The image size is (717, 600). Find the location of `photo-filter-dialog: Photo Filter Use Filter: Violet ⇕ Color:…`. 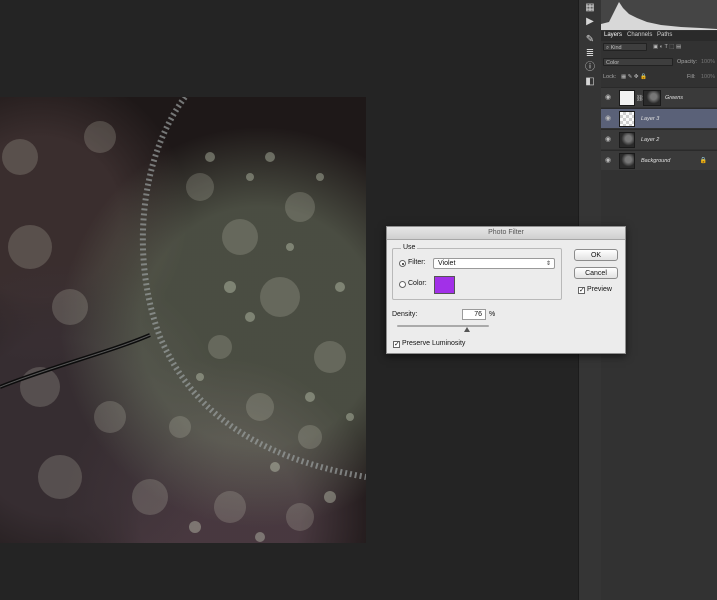

photo-filter-dialog: Photo Filter Use Filter: Violet ⇕ Color:… is located at coordinates (506, 290).